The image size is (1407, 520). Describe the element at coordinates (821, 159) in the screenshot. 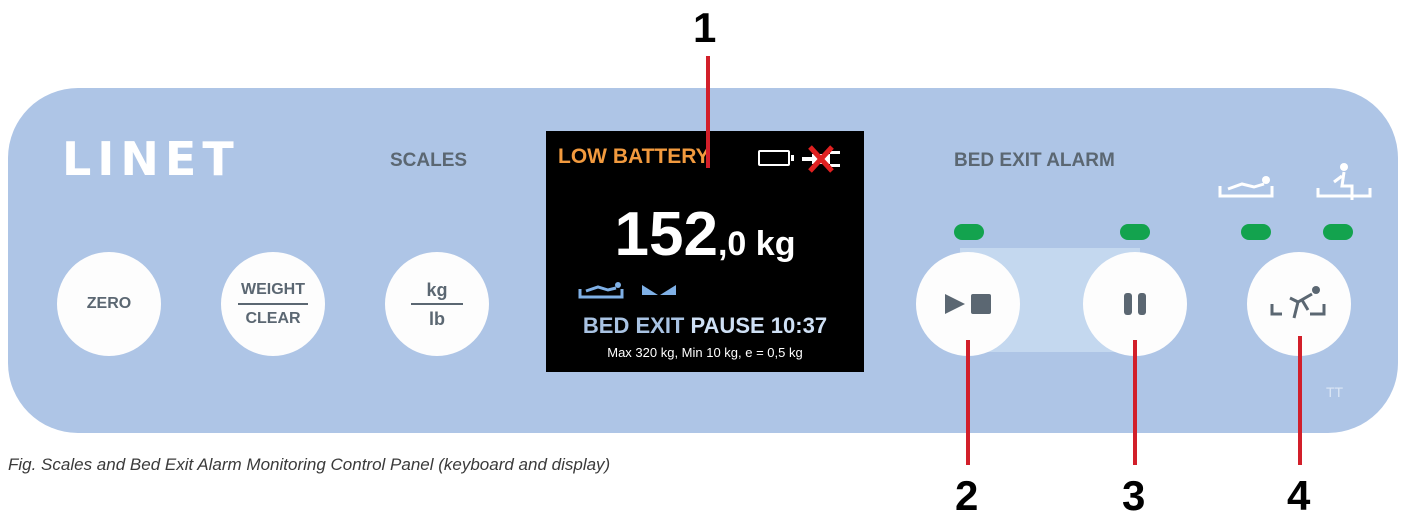

I see `plug-crossed-icon` at that location.